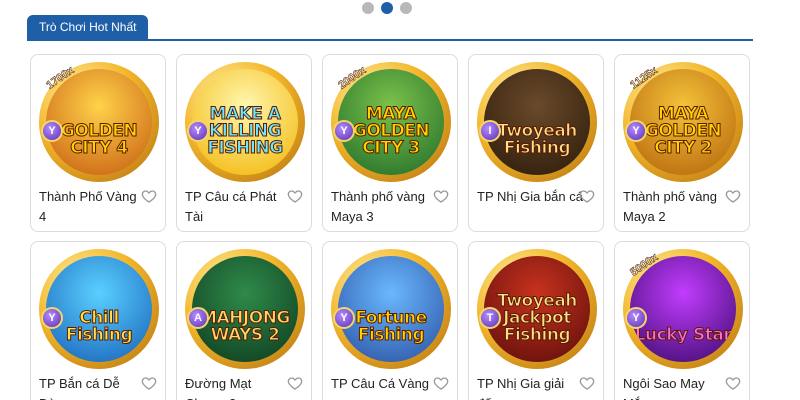  Describe the element at coordinates (99, 326) in the screenshot. I see `thumbnail-title: Chill Fishing` at that location.